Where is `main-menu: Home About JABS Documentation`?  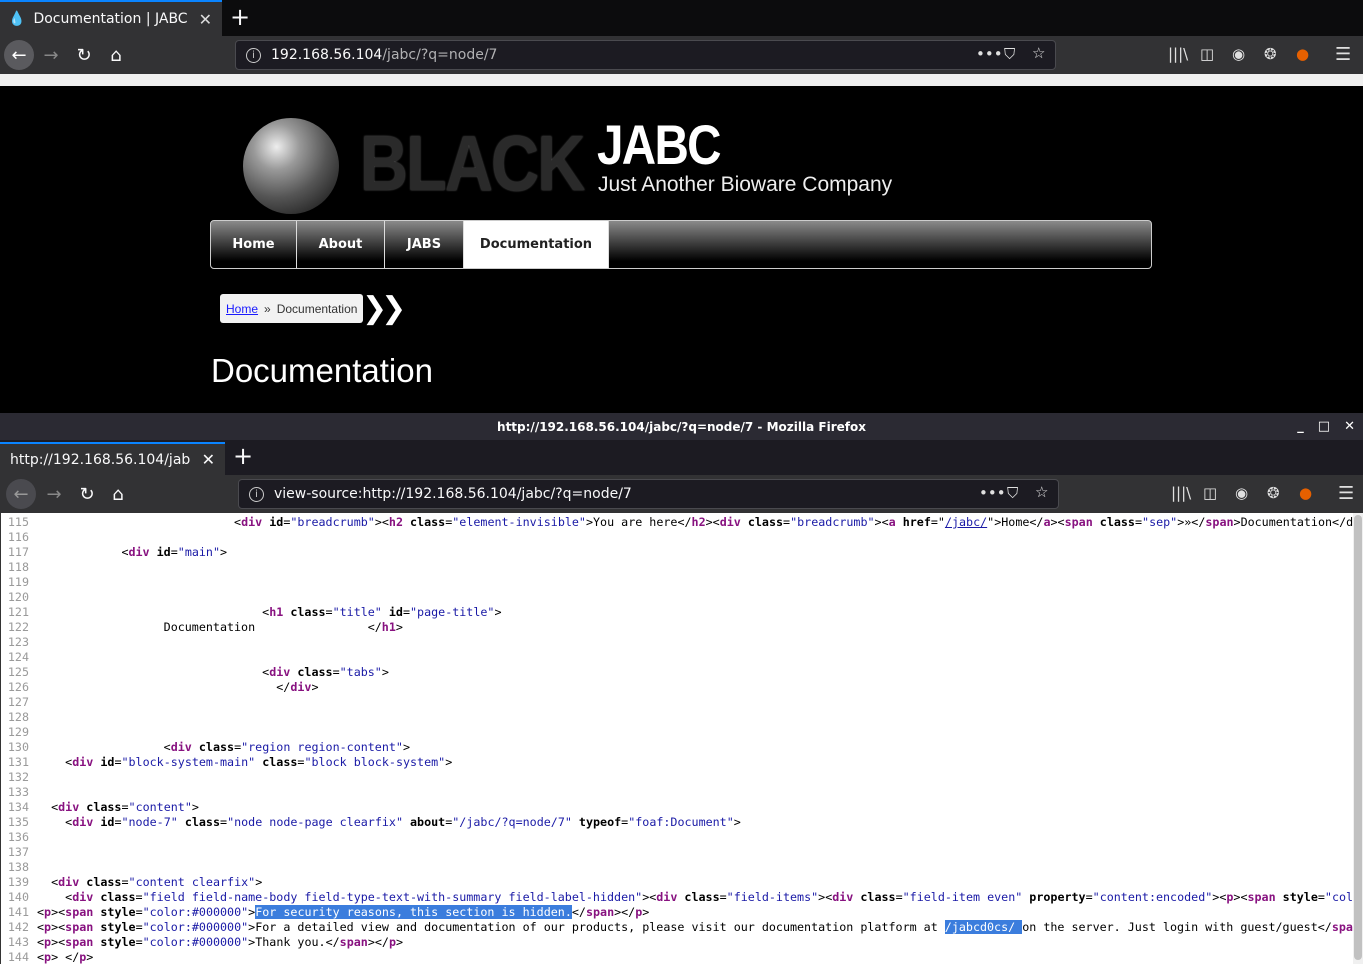
main-menu: Home About JABS Documentation is located at coordinates (681, 244).